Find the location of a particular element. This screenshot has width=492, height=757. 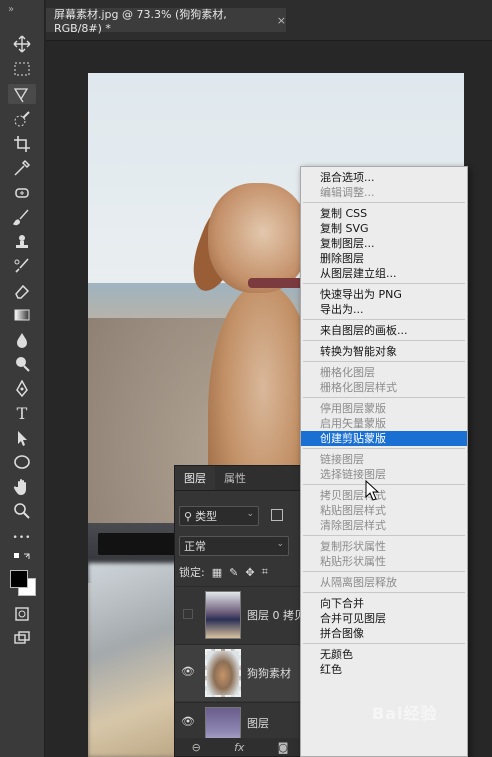

menu-item: 复制 CSS is located at coordinates (384, 213).